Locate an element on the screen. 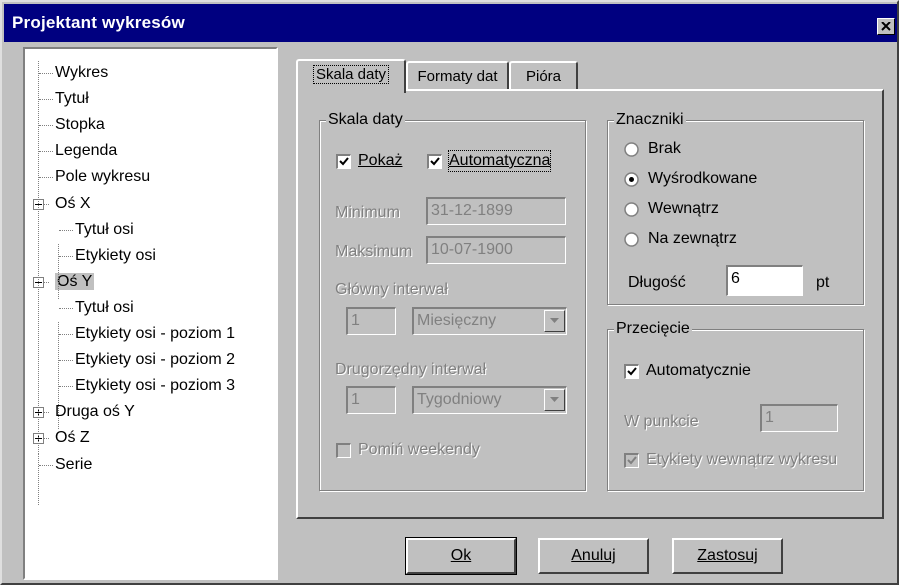 The height and width of the screenshot is (585, 899). date-scale-group-title: Skala daty is located at coordinates (365, 120).